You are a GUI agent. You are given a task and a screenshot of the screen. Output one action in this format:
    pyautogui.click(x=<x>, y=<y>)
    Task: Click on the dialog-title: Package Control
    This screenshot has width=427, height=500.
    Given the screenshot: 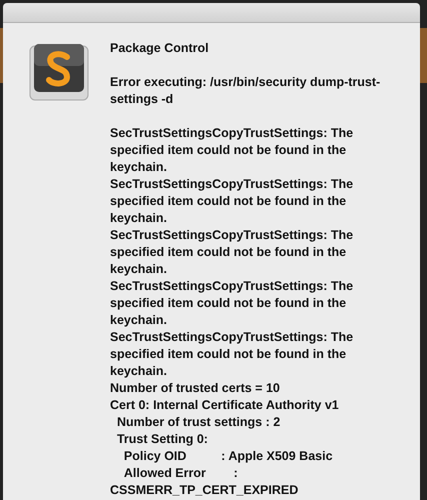 What is the action you would take?
    pyautogui.click(x=160, y=48)
    